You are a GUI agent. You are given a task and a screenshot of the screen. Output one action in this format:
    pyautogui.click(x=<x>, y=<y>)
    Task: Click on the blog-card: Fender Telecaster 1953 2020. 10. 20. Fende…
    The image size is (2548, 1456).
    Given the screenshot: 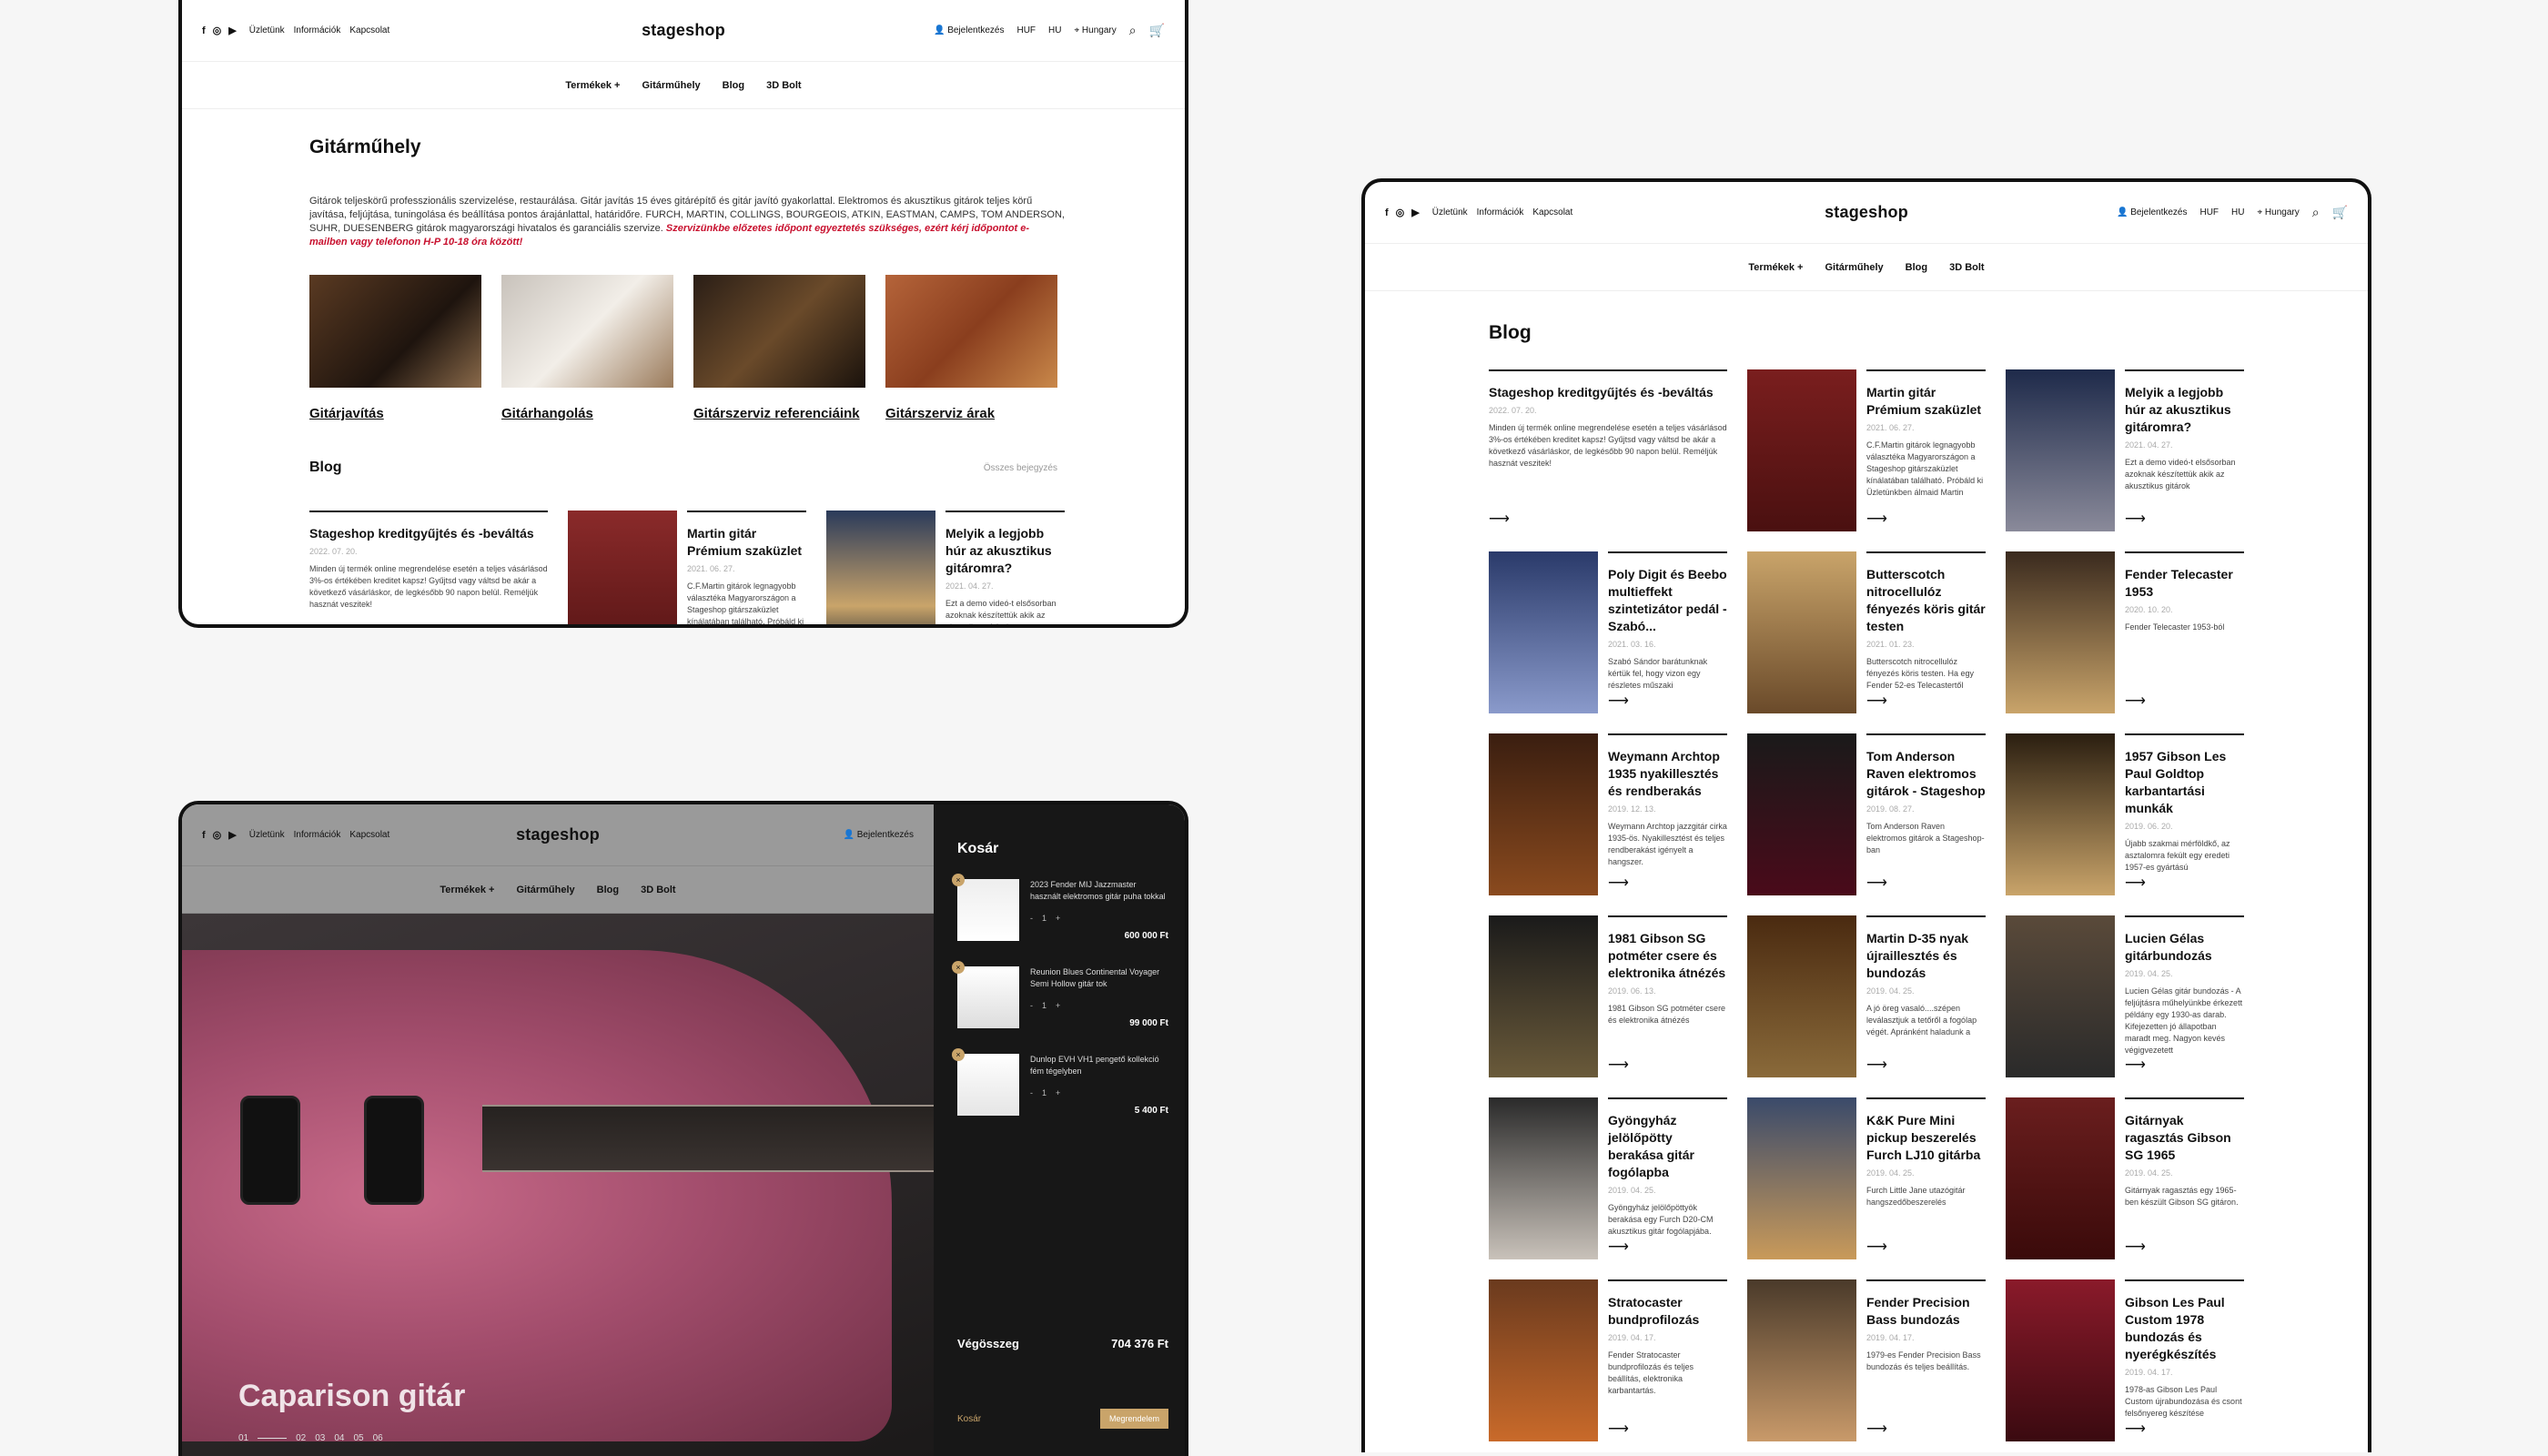 What is the action you would take?
    pyautogui.click(x=2125, y=632)
    